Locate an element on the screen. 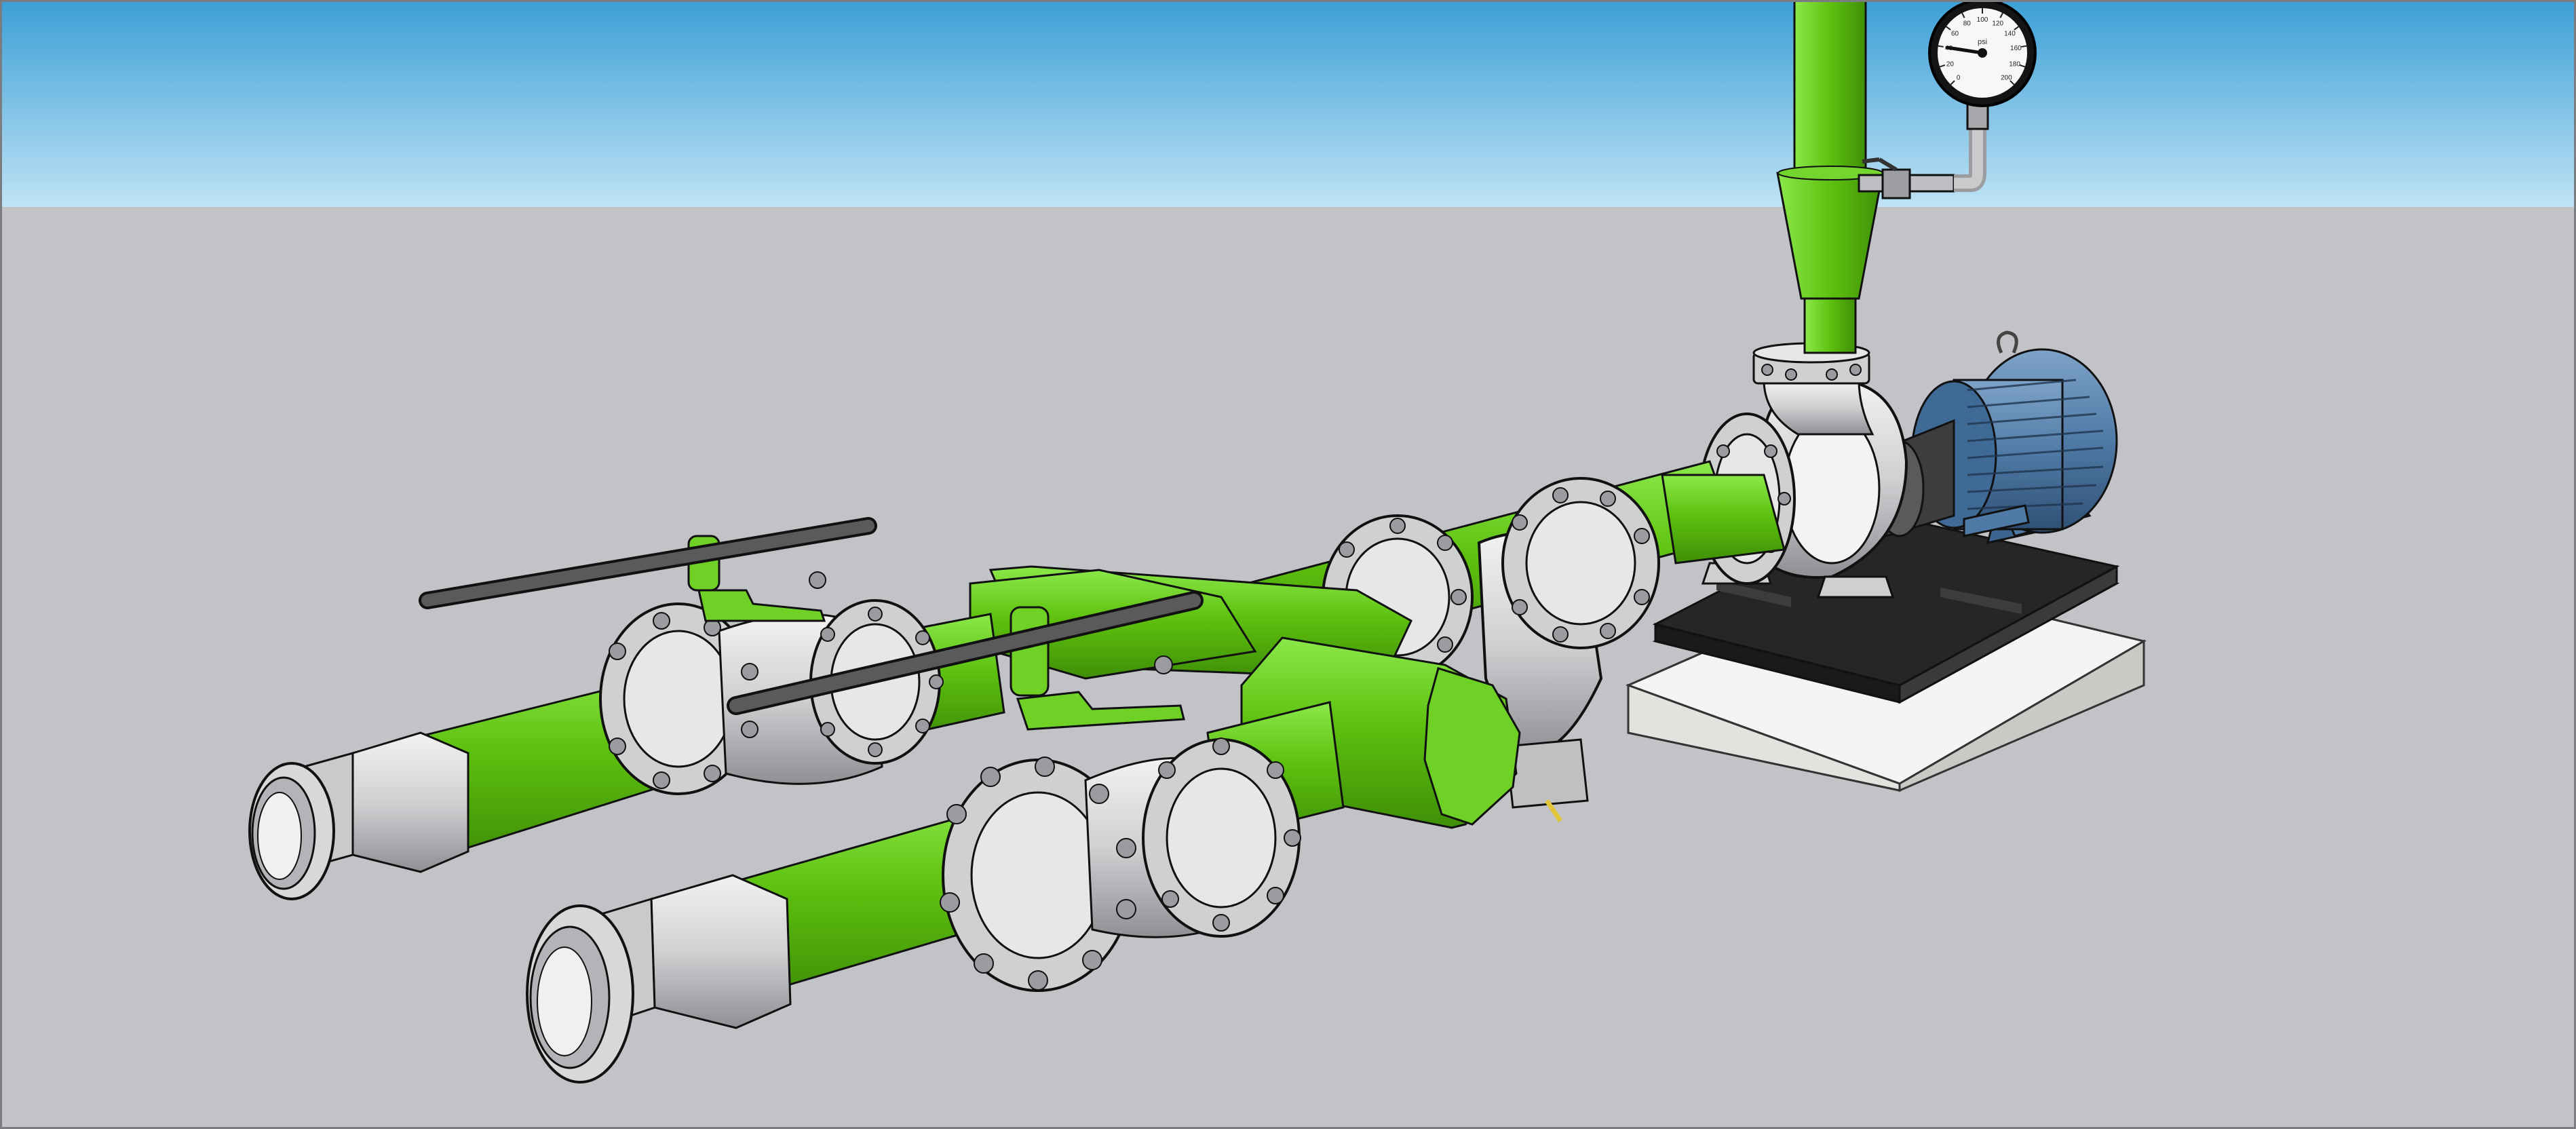 Image resolution: width=2576 pixels, height=1129 pixels. gauge-tick-label: 180 is located at coordinates (2014, 64).